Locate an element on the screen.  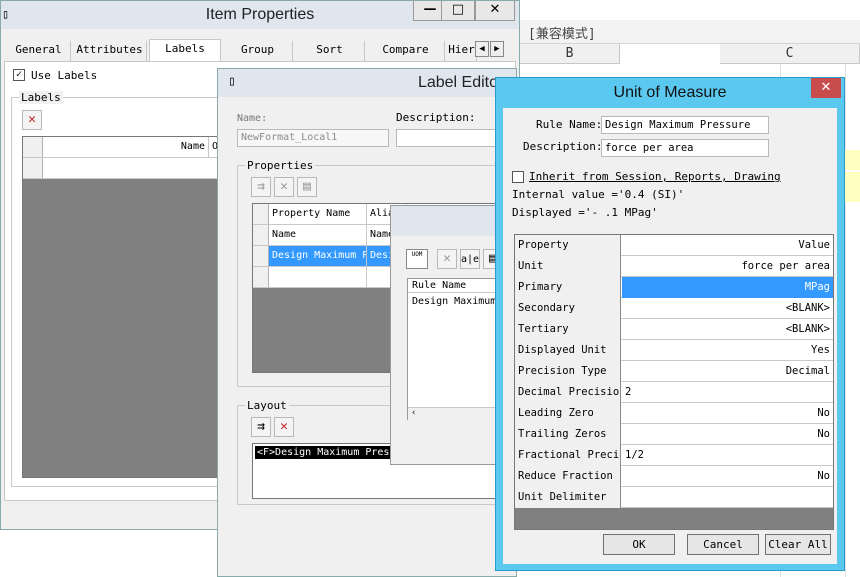
app-icon: ▯ is located at coordinates (6, 14).